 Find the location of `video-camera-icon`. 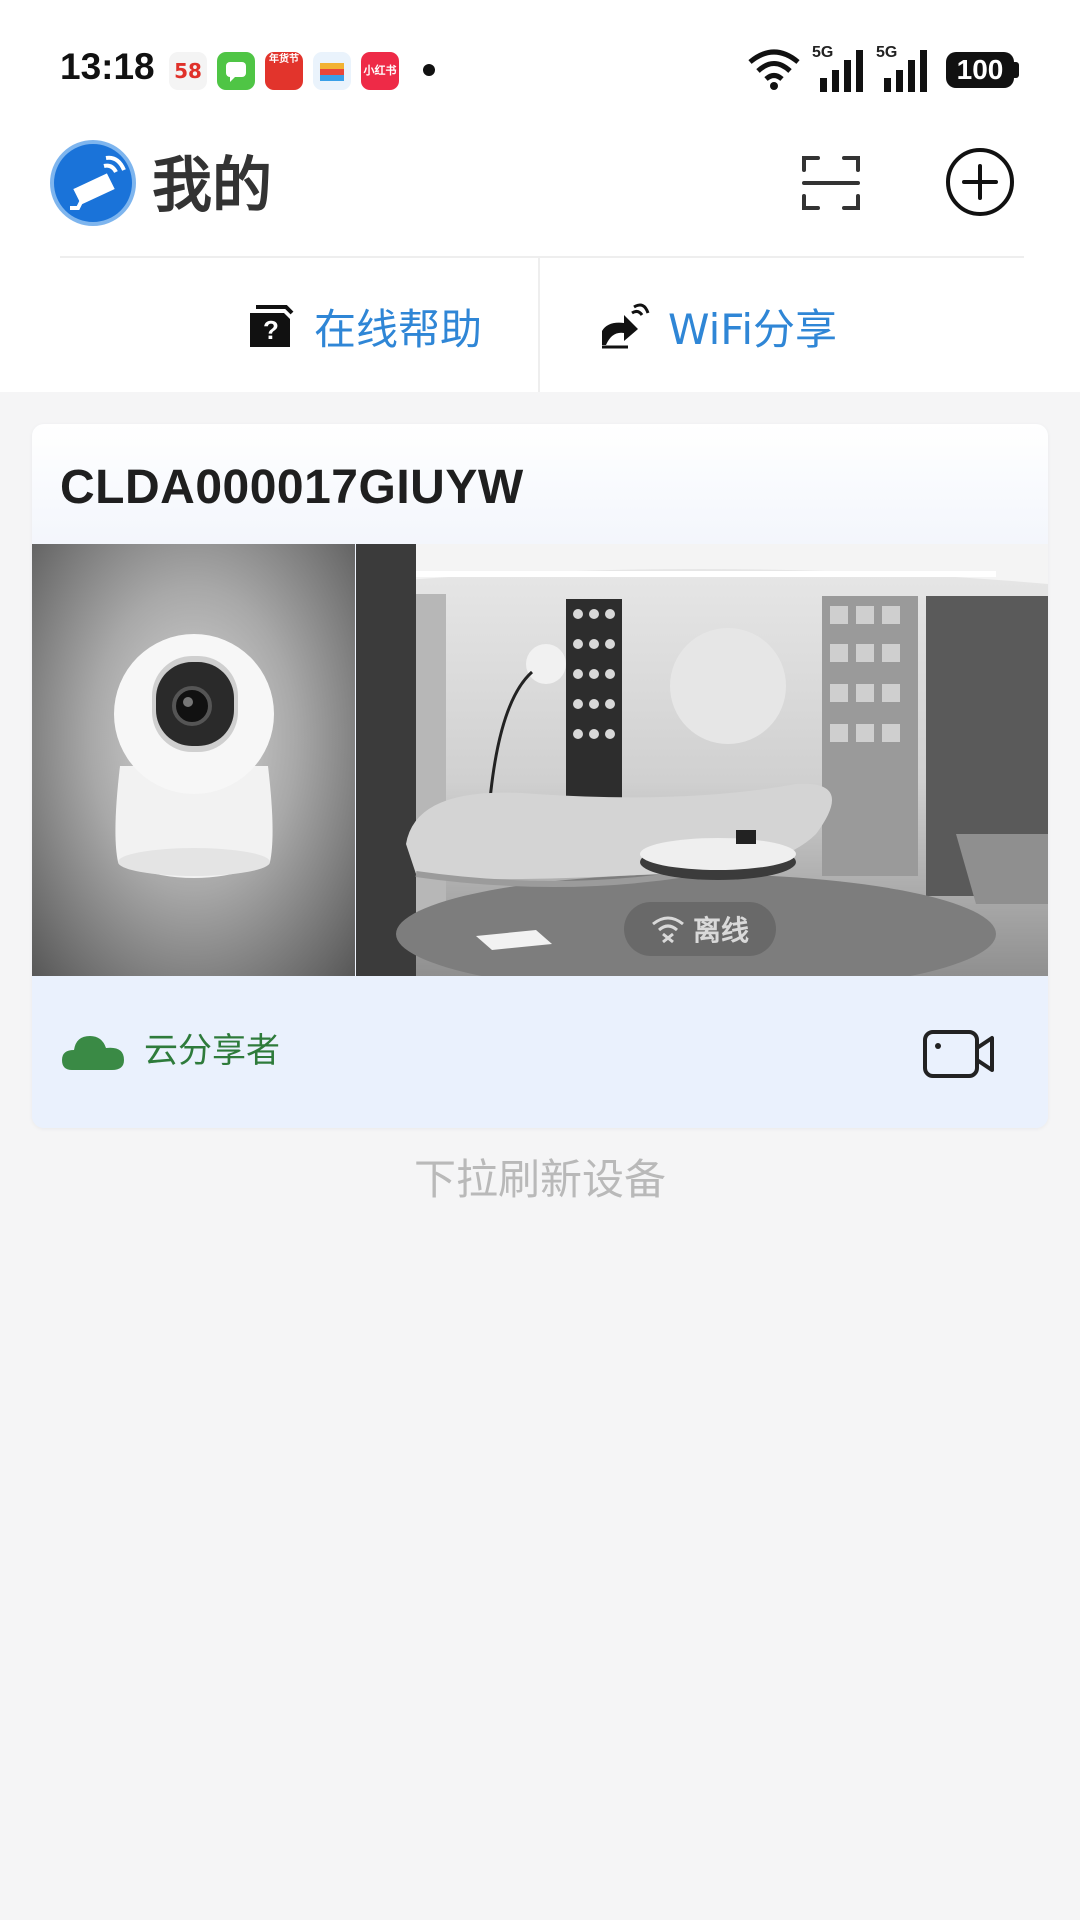

video-camera-icon is located at coordinates (958, 1054).